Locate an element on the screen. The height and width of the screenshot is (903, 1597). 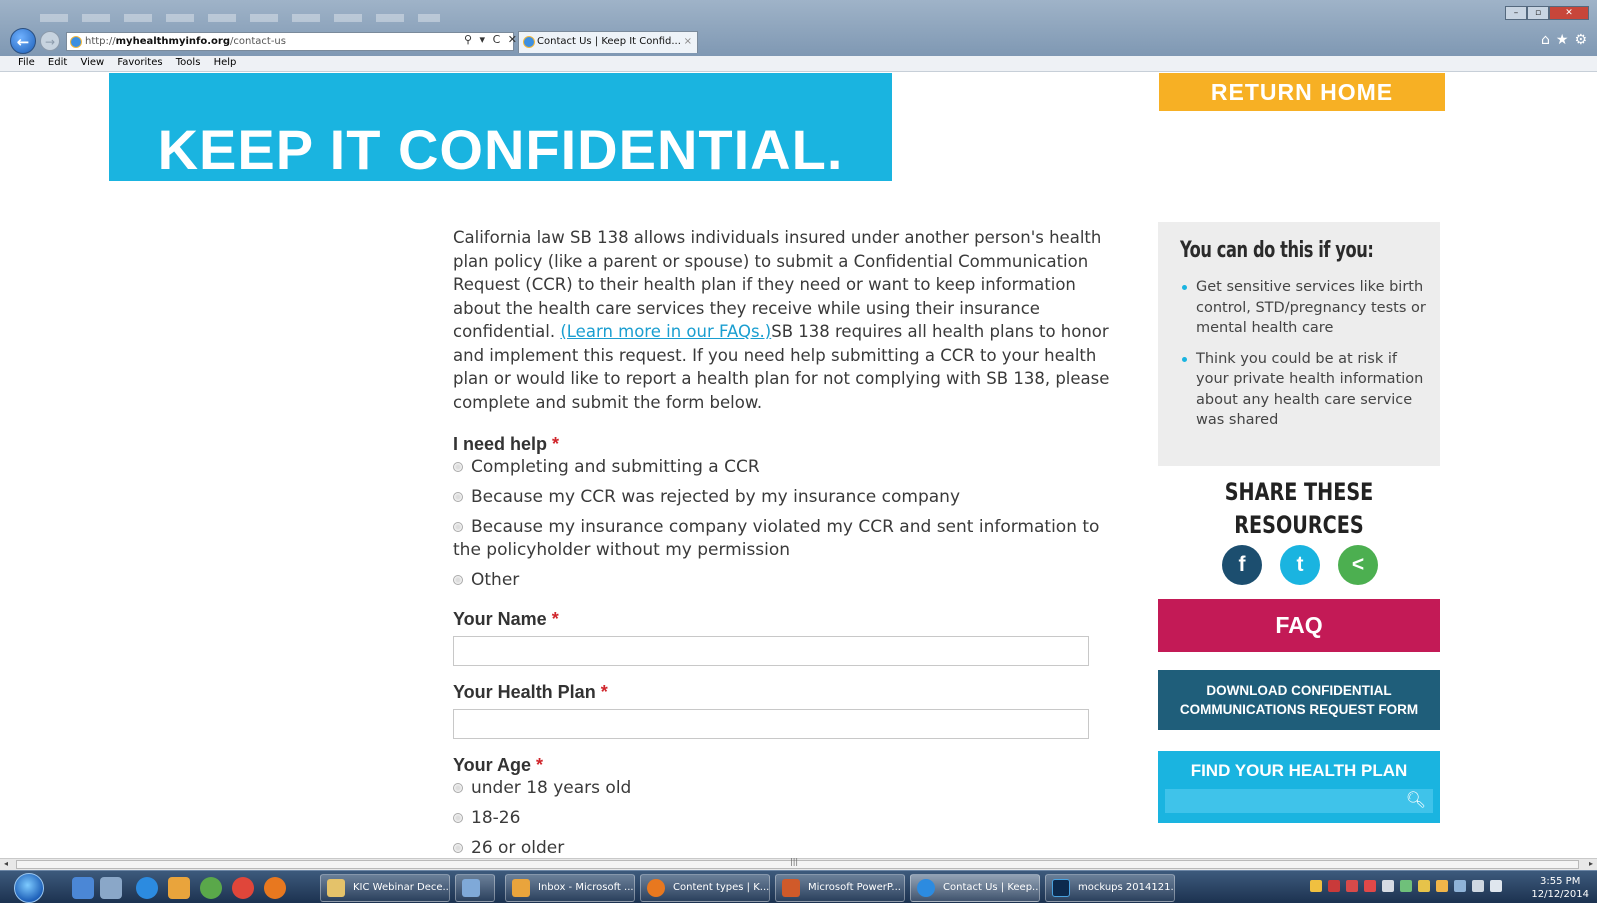
taskbar-clock: 3:55 PM 12/12/2014 is located at coordinates (1560, 888).